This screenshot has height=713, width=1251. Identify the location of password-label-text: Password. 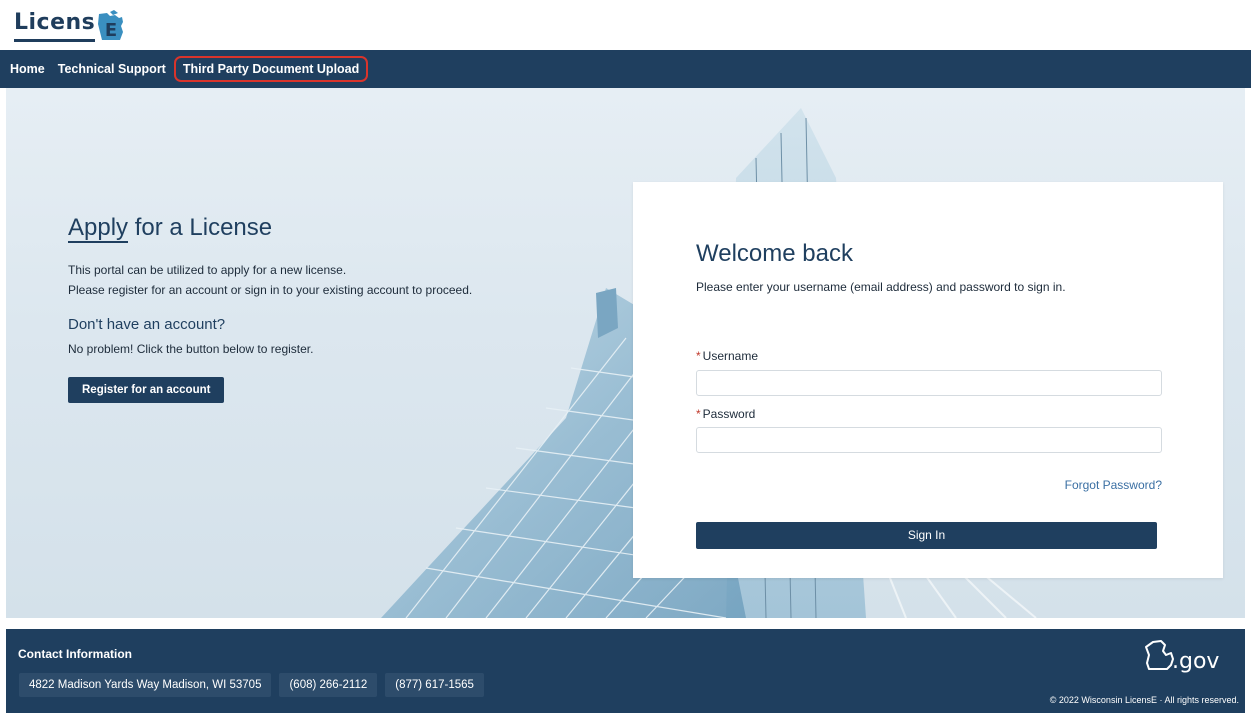
(729, 414).